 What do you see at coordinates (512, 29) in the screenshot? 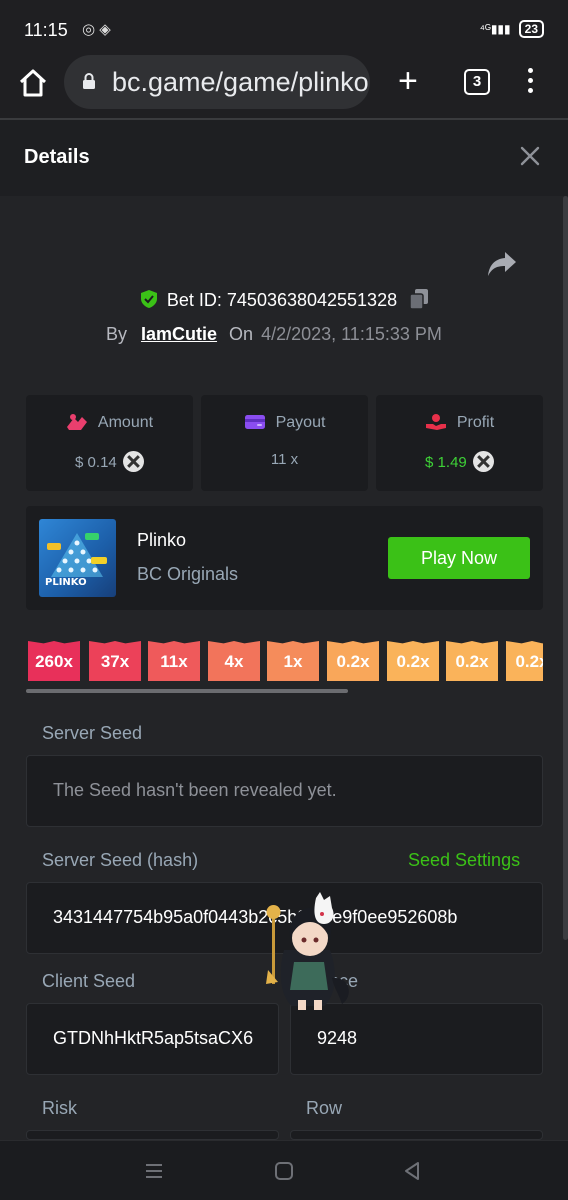
I see `system-indicators: ⁴ᴳ▮▮▮ 23` at bounding box center [512, 29].